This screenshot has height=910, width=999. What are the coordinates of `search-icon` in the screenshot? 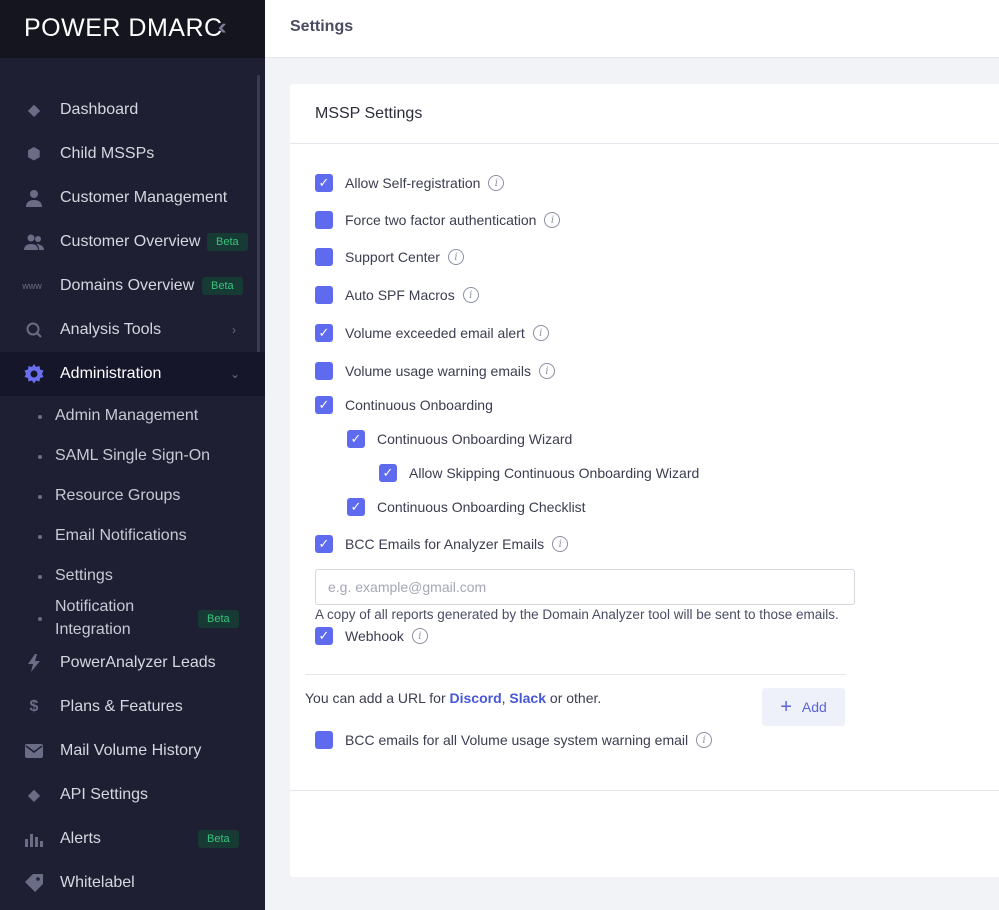 It's located at (34, 330).